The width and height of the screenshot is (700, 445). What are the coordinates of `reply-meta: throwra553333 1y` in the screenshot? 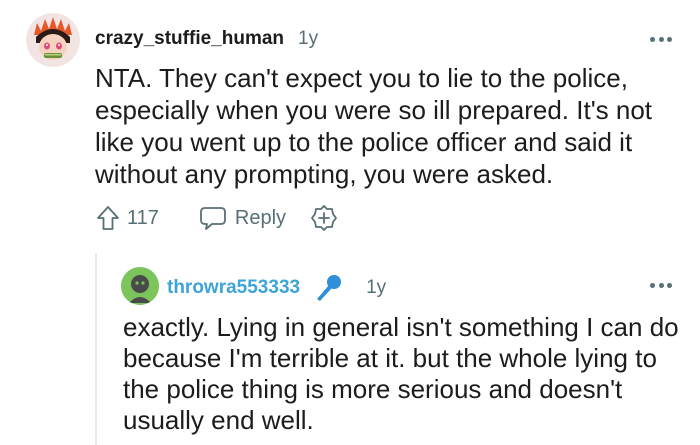 It's located at (276, 288).